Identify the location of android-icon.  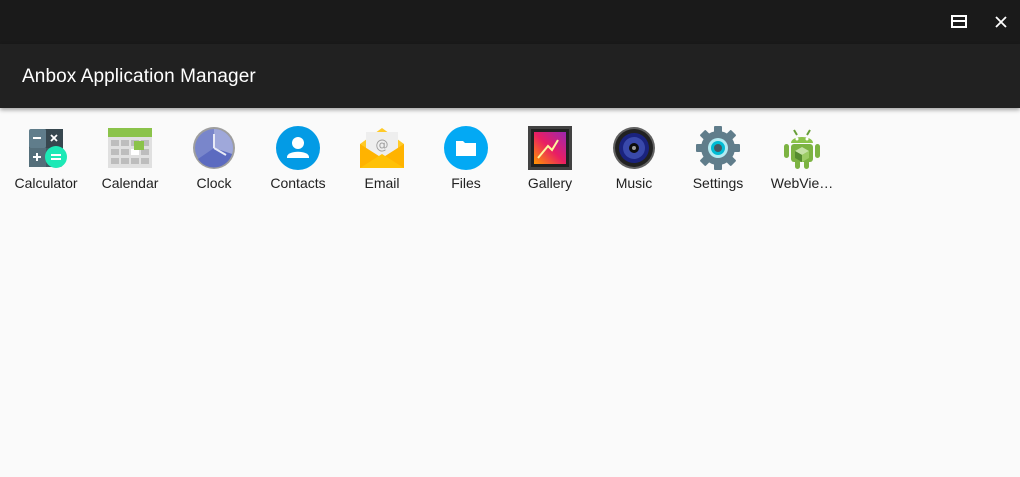
(802, 148).